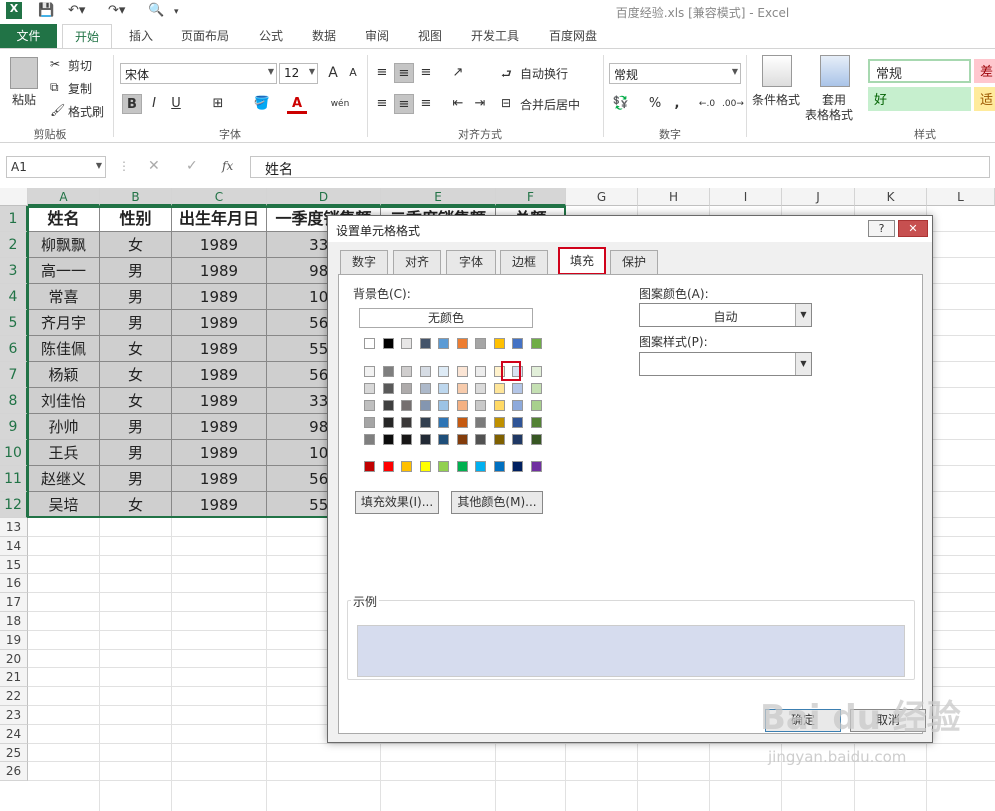 This screenshot has height=811, width=995. I want to click on row-header: 25, so click(14, 753).